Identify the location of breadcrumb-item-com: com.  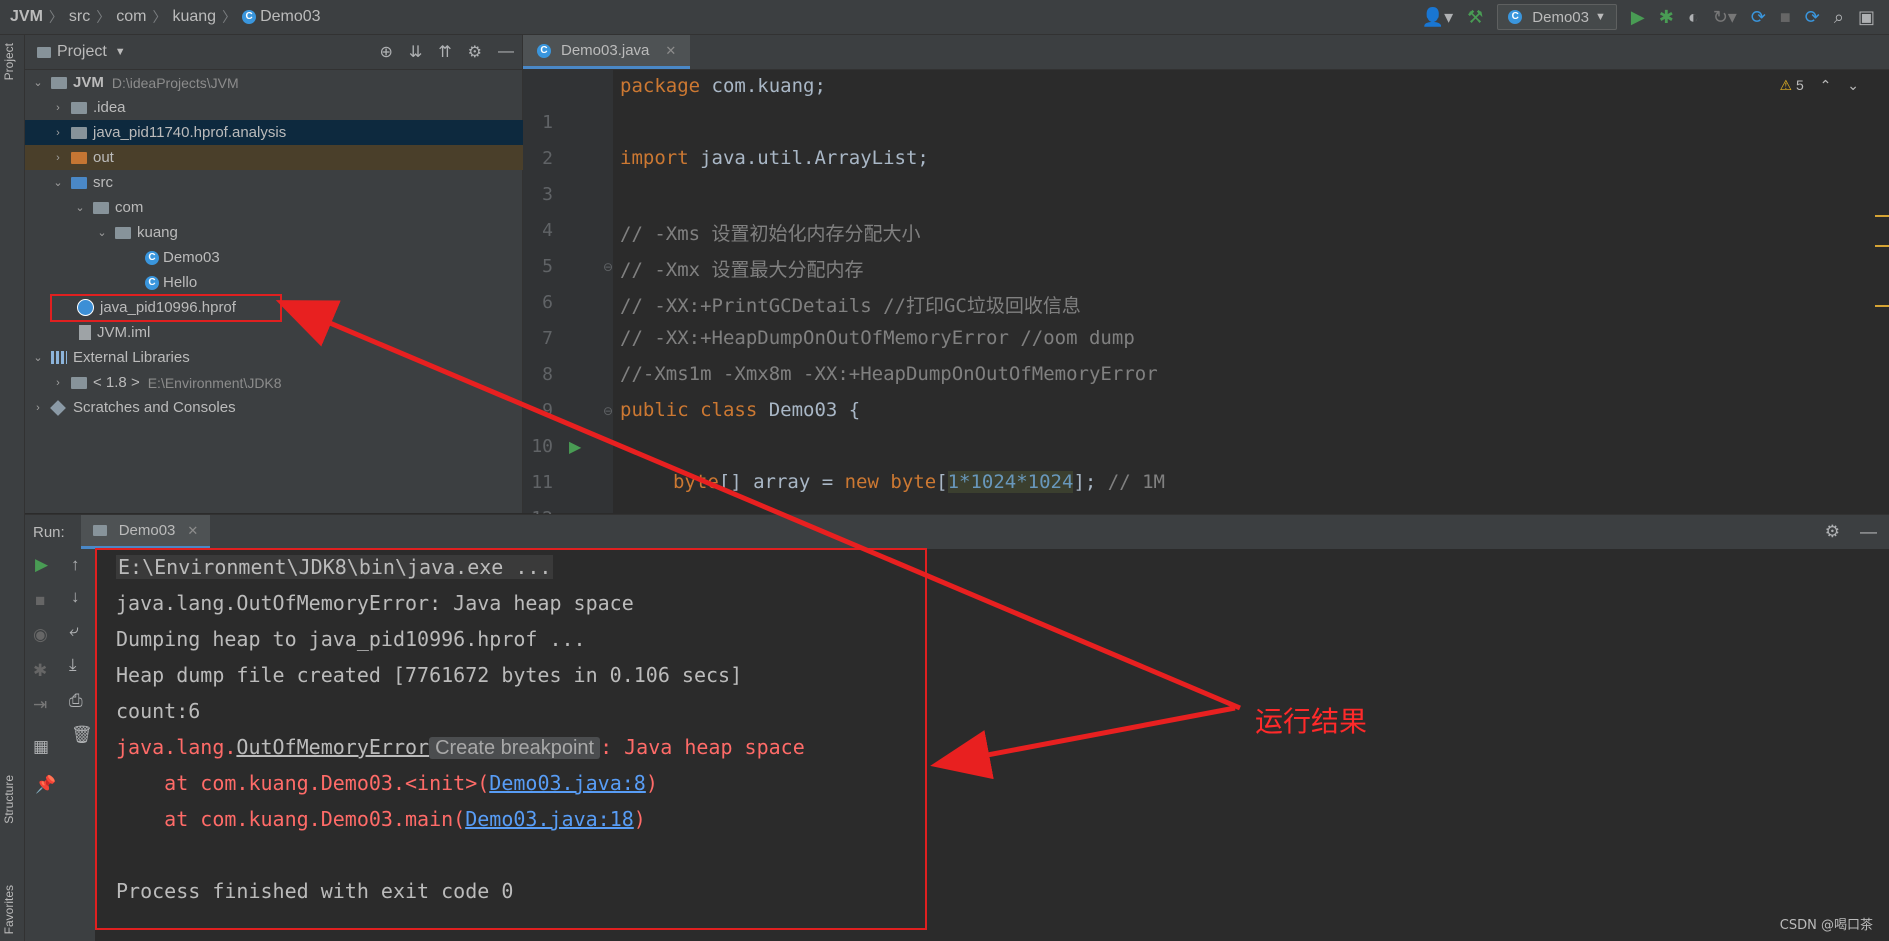
(131, 17).